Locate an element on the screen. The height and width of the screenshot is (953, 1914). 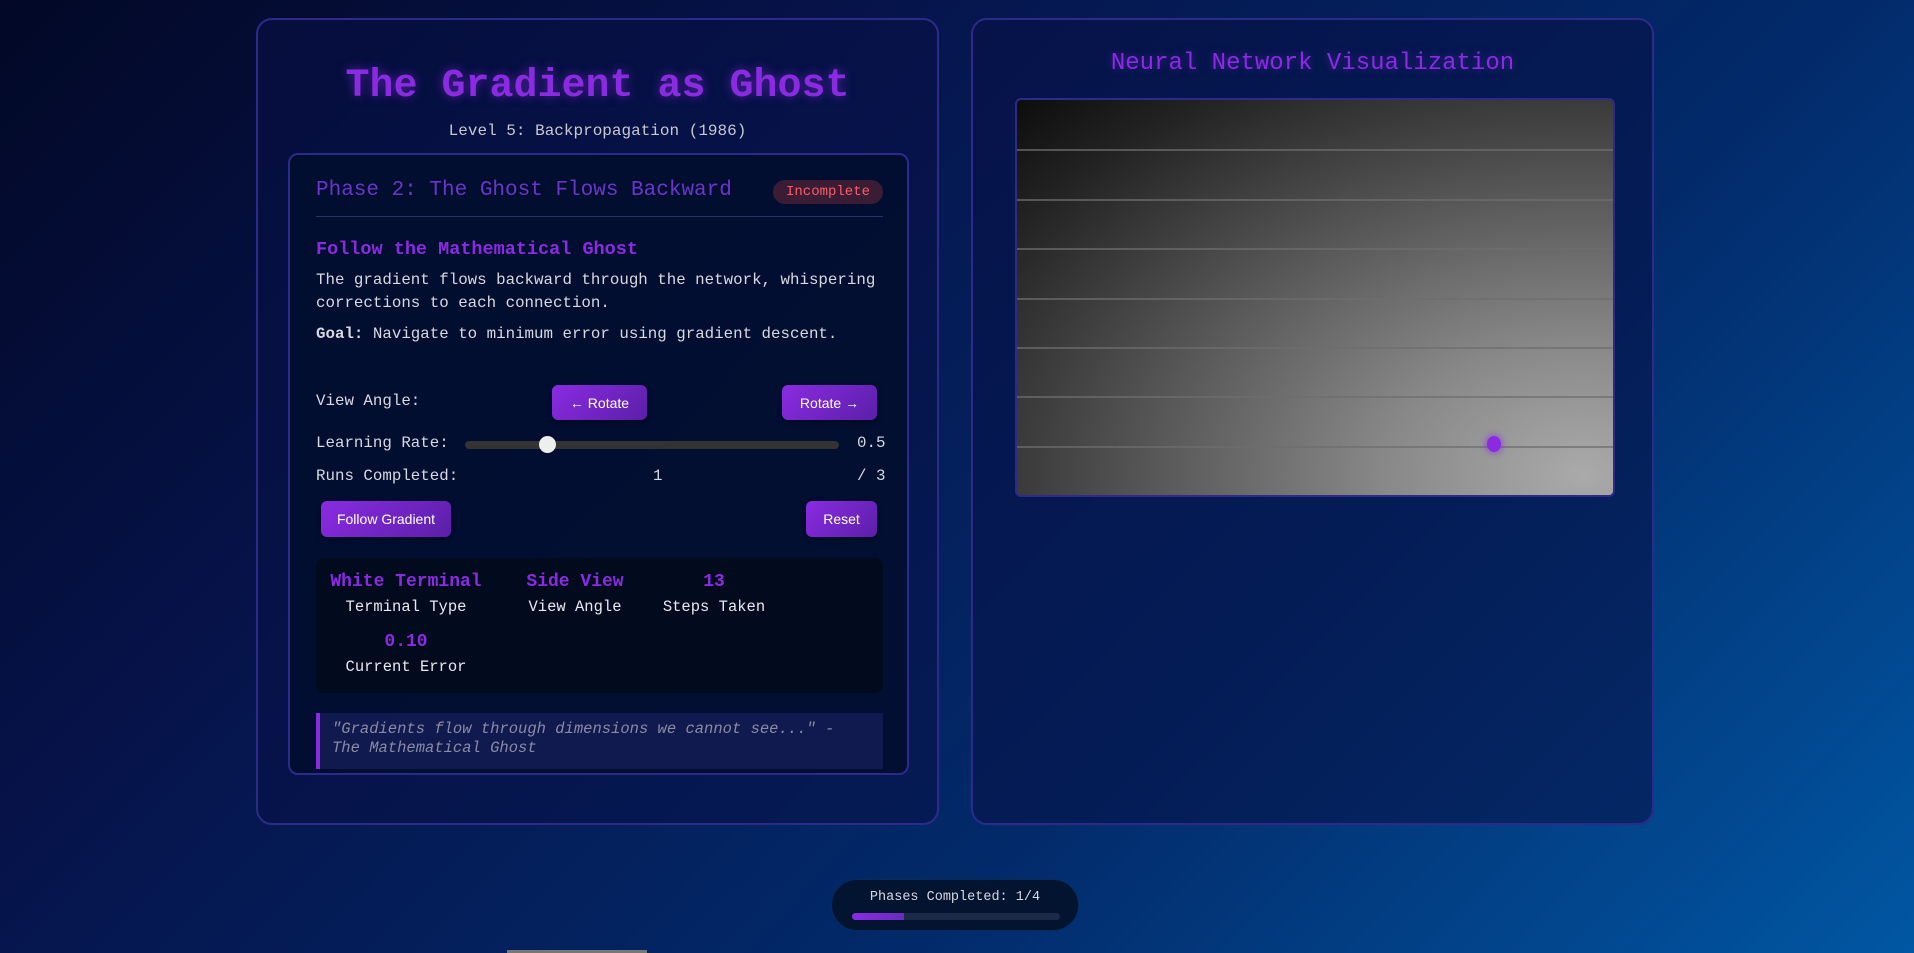
progress-indicator: Phases Completed: 1/4 is located at coordinates (955, 905).